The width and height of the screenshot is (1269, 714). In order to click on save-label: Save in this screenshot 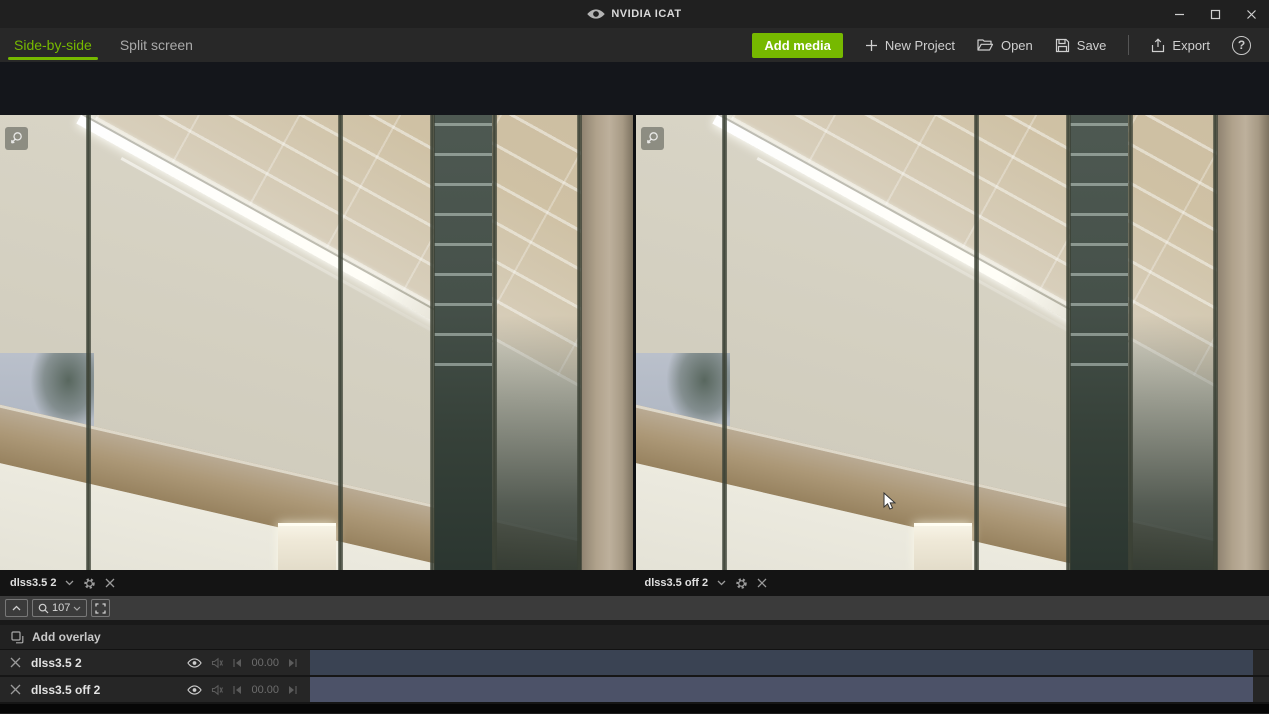, I will do `click(1091, 45)`.